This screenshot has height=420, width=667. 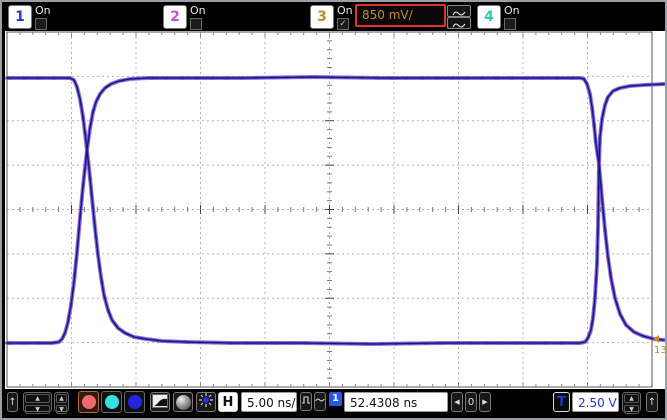 What do you see at coordinates (489, 17) in the screenshot?
I see `channel-4-button: 4` at bounding box center [489, 17].